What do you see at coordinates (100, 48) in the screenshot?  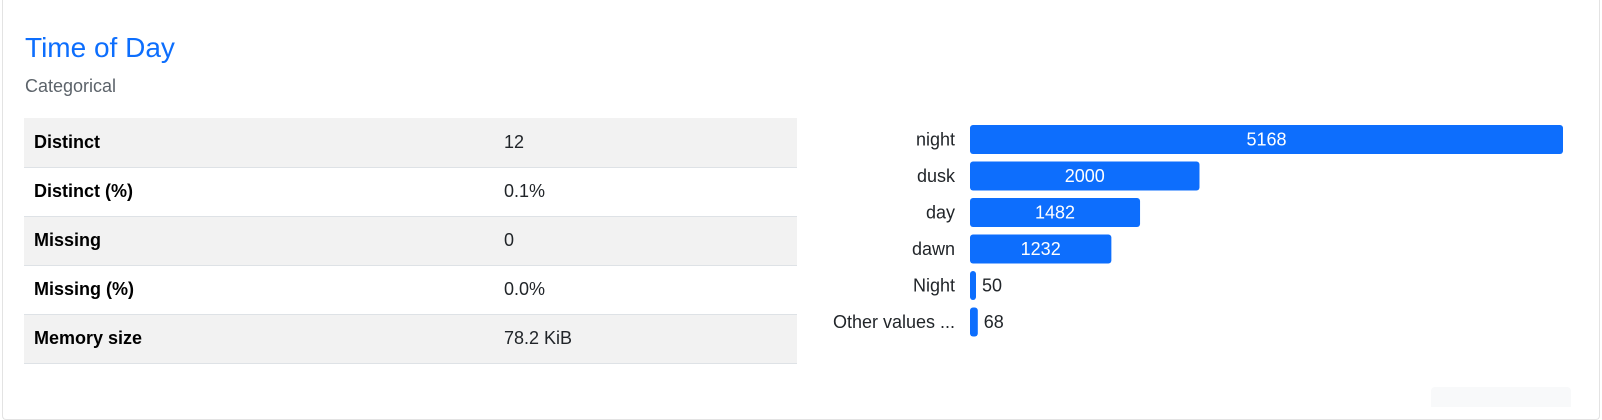 I see `variable-title: Time of Day` at bounding box center [100, 48].